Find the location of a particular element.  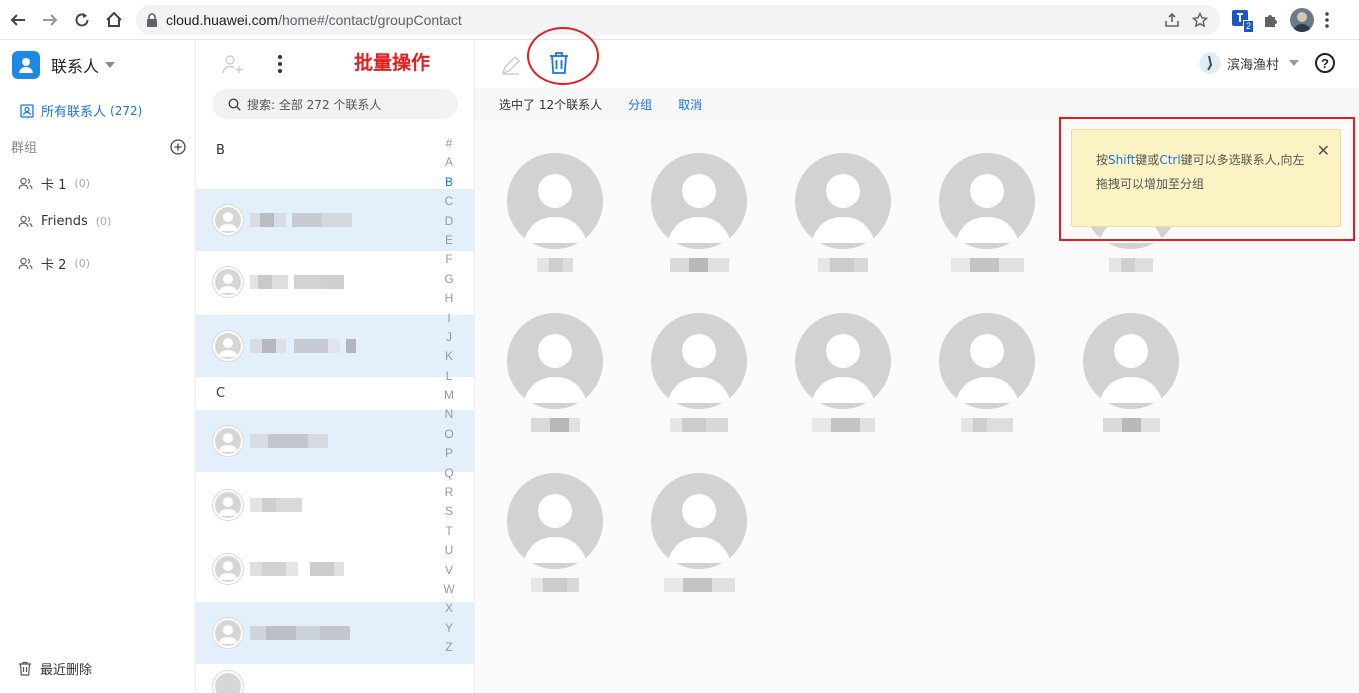

add-group-icon is located at coordinates (178, 146).